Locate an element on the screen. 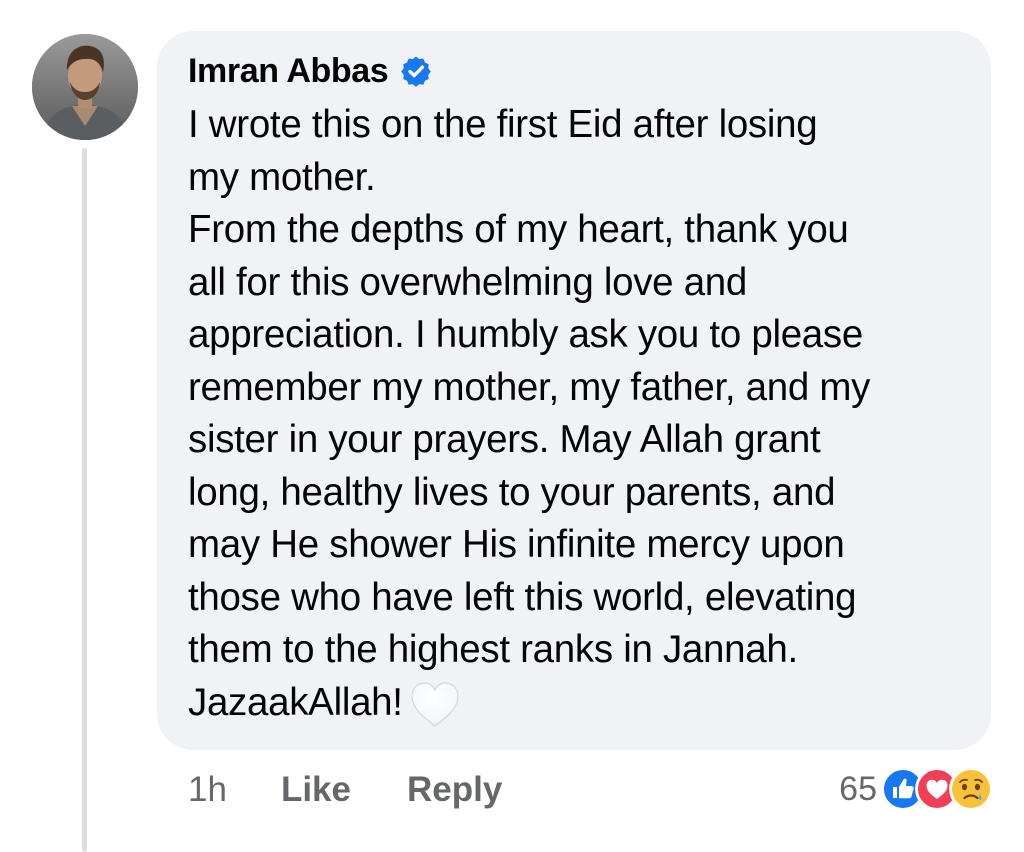 The height and width of the screenshot is (852, 1024). comment-line-last: JazaakAllah! is located at coordinates (574, 703).